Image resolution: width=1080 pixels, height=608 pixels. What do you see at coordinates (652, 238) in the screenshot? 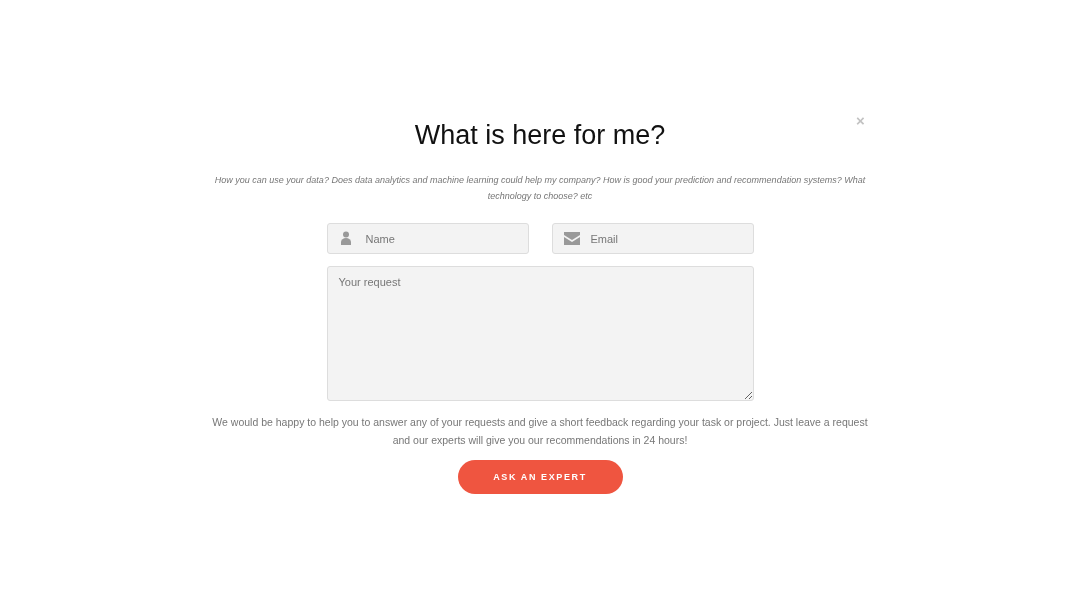
I see `email-field: Email` at bounding box center [652, 238].